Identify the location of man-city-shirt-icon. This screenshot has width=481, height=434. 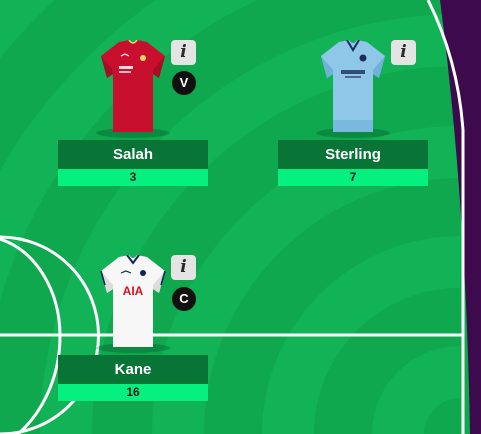
(353, 87).